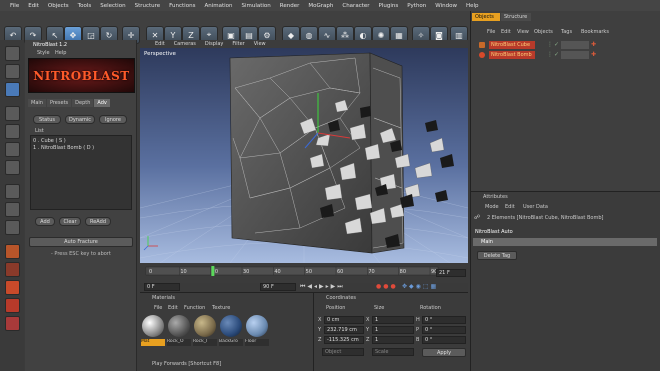 The width and height of the screenshot is (660, 371). What do you see at coordinates (14, 6) in the screenshot?
I see `menu-file: File` at bounding box center [14, 6].